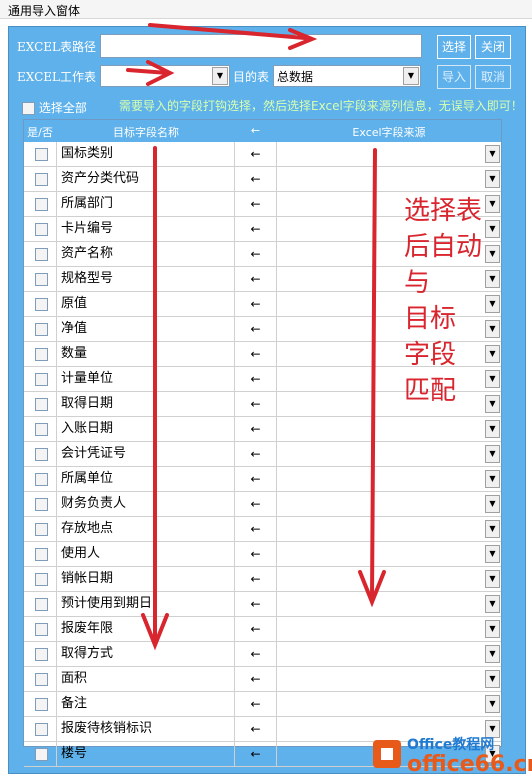 The width and height of the screenshot is (532, 783). I want to click on watermark-bottom-text: office66.cn, so click(469, 764).